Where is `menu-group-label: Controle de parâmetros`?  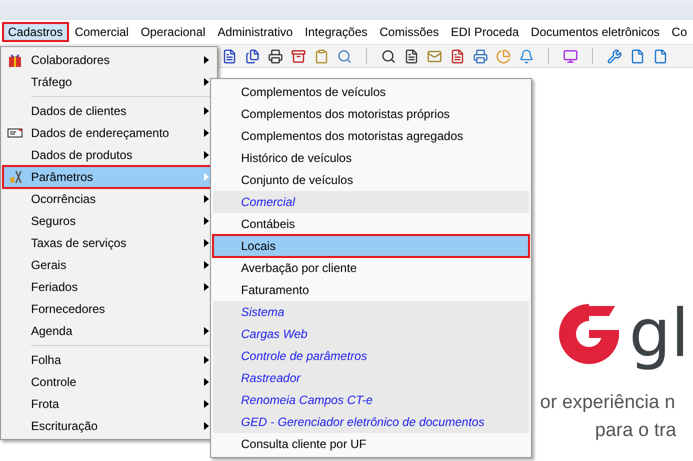 menu-group-label: Controle de parâmetros is located at coordinates (371, 356).